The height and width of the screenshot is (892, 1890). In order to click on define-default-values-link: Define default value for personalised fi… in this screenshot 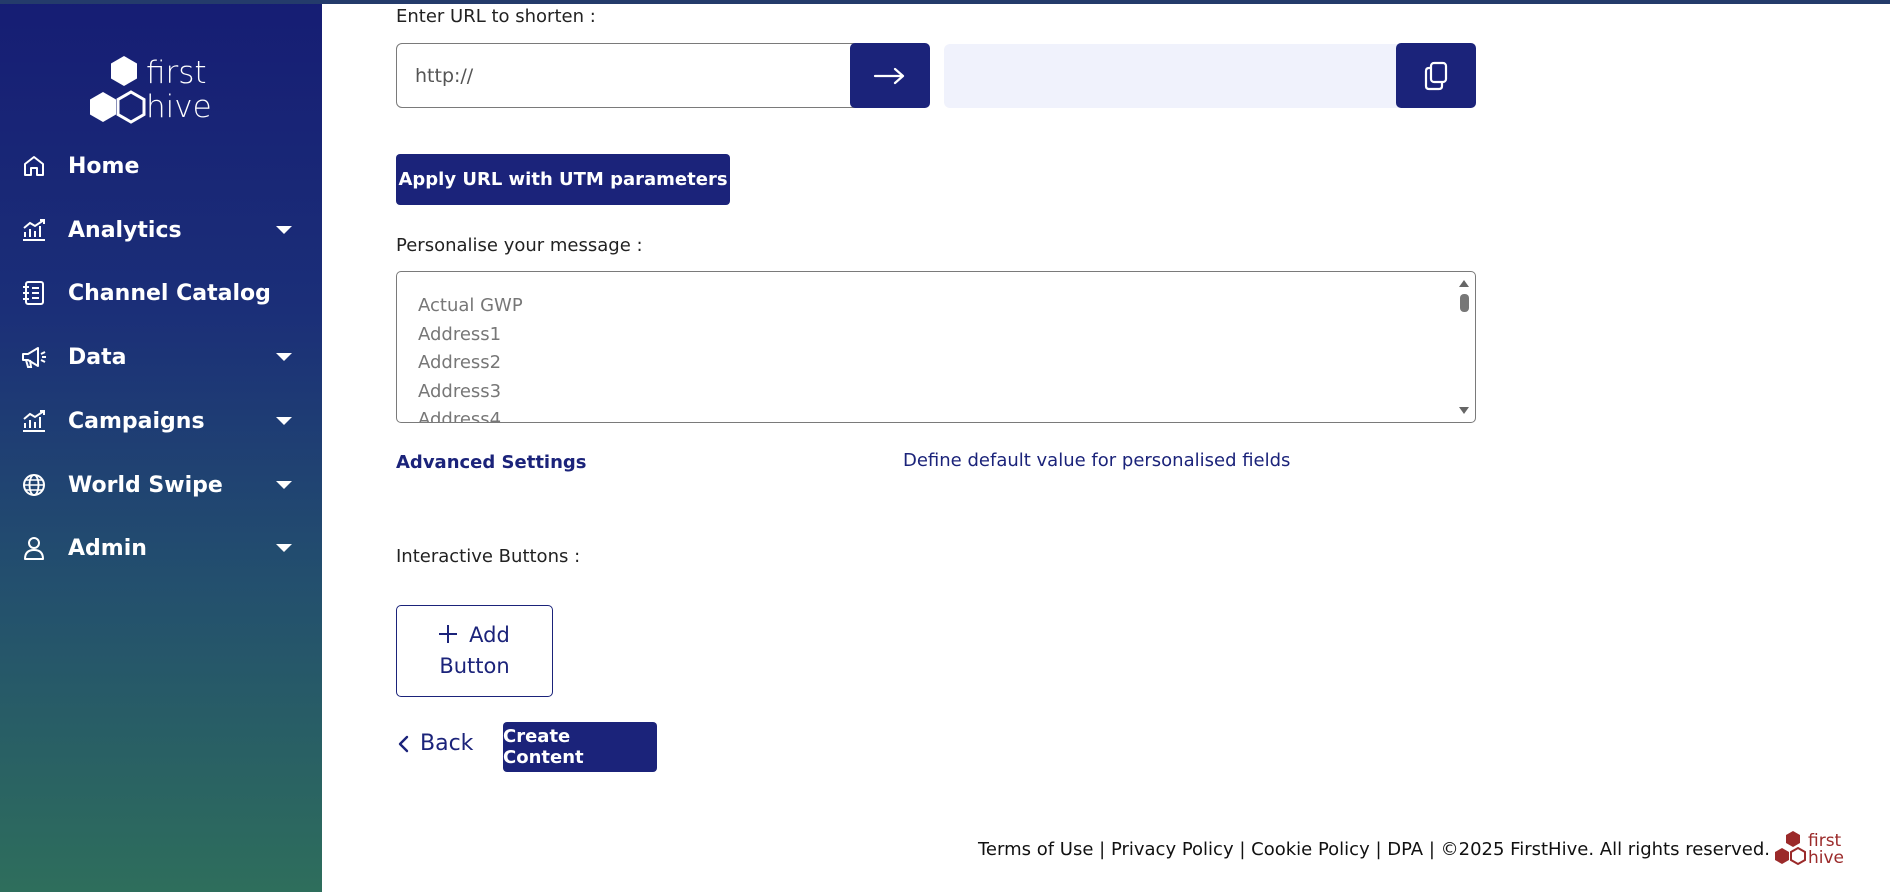, I will do `click(1096, 460)`.